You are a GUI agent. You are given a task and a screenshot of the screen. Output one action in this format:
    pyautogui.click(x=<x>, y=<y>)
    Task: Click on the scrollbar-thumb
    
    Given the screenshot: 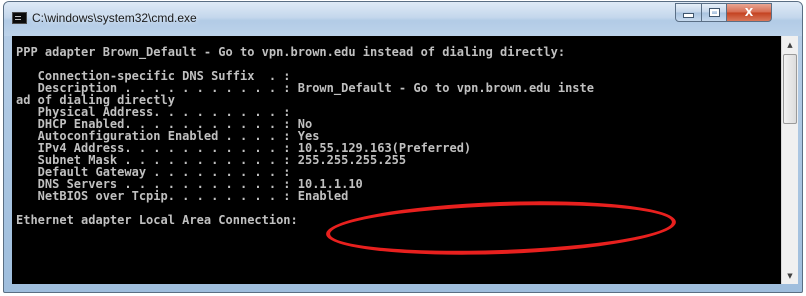 What is the action you would take?
    pyautogui.click(x=790, y=89)
    